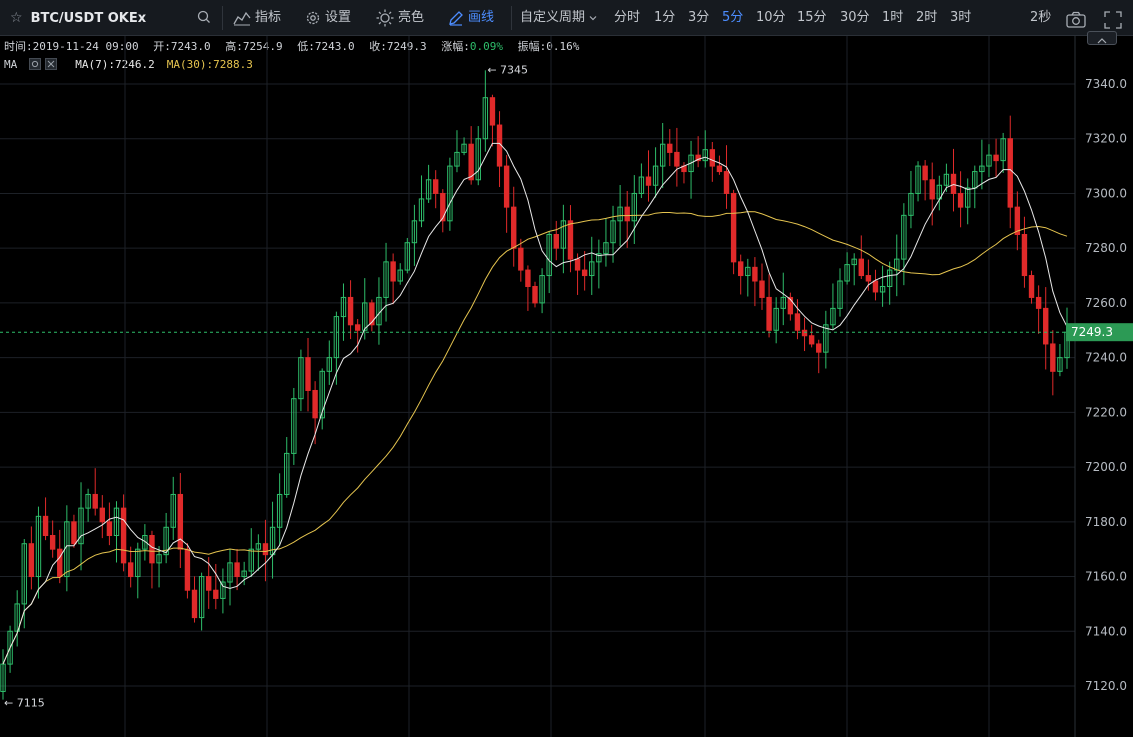 The image size is (1133, 737). I want to click on indicators-button: 指标, so click(257, 18).